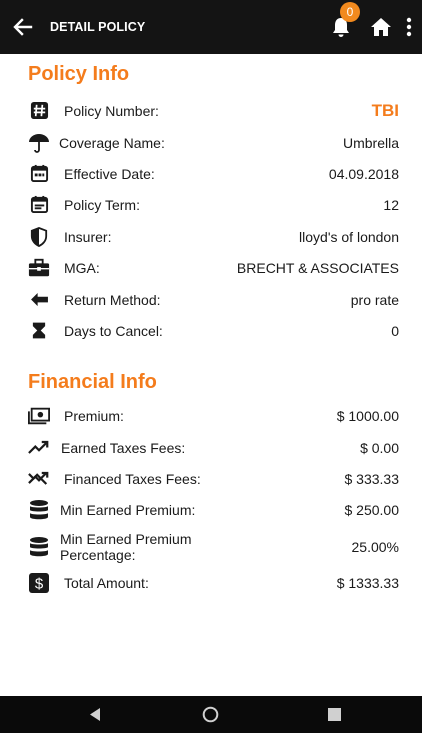 The image size is (422, 733). I want to click on total-amount-label: Total Amount:, so click(106, 582).